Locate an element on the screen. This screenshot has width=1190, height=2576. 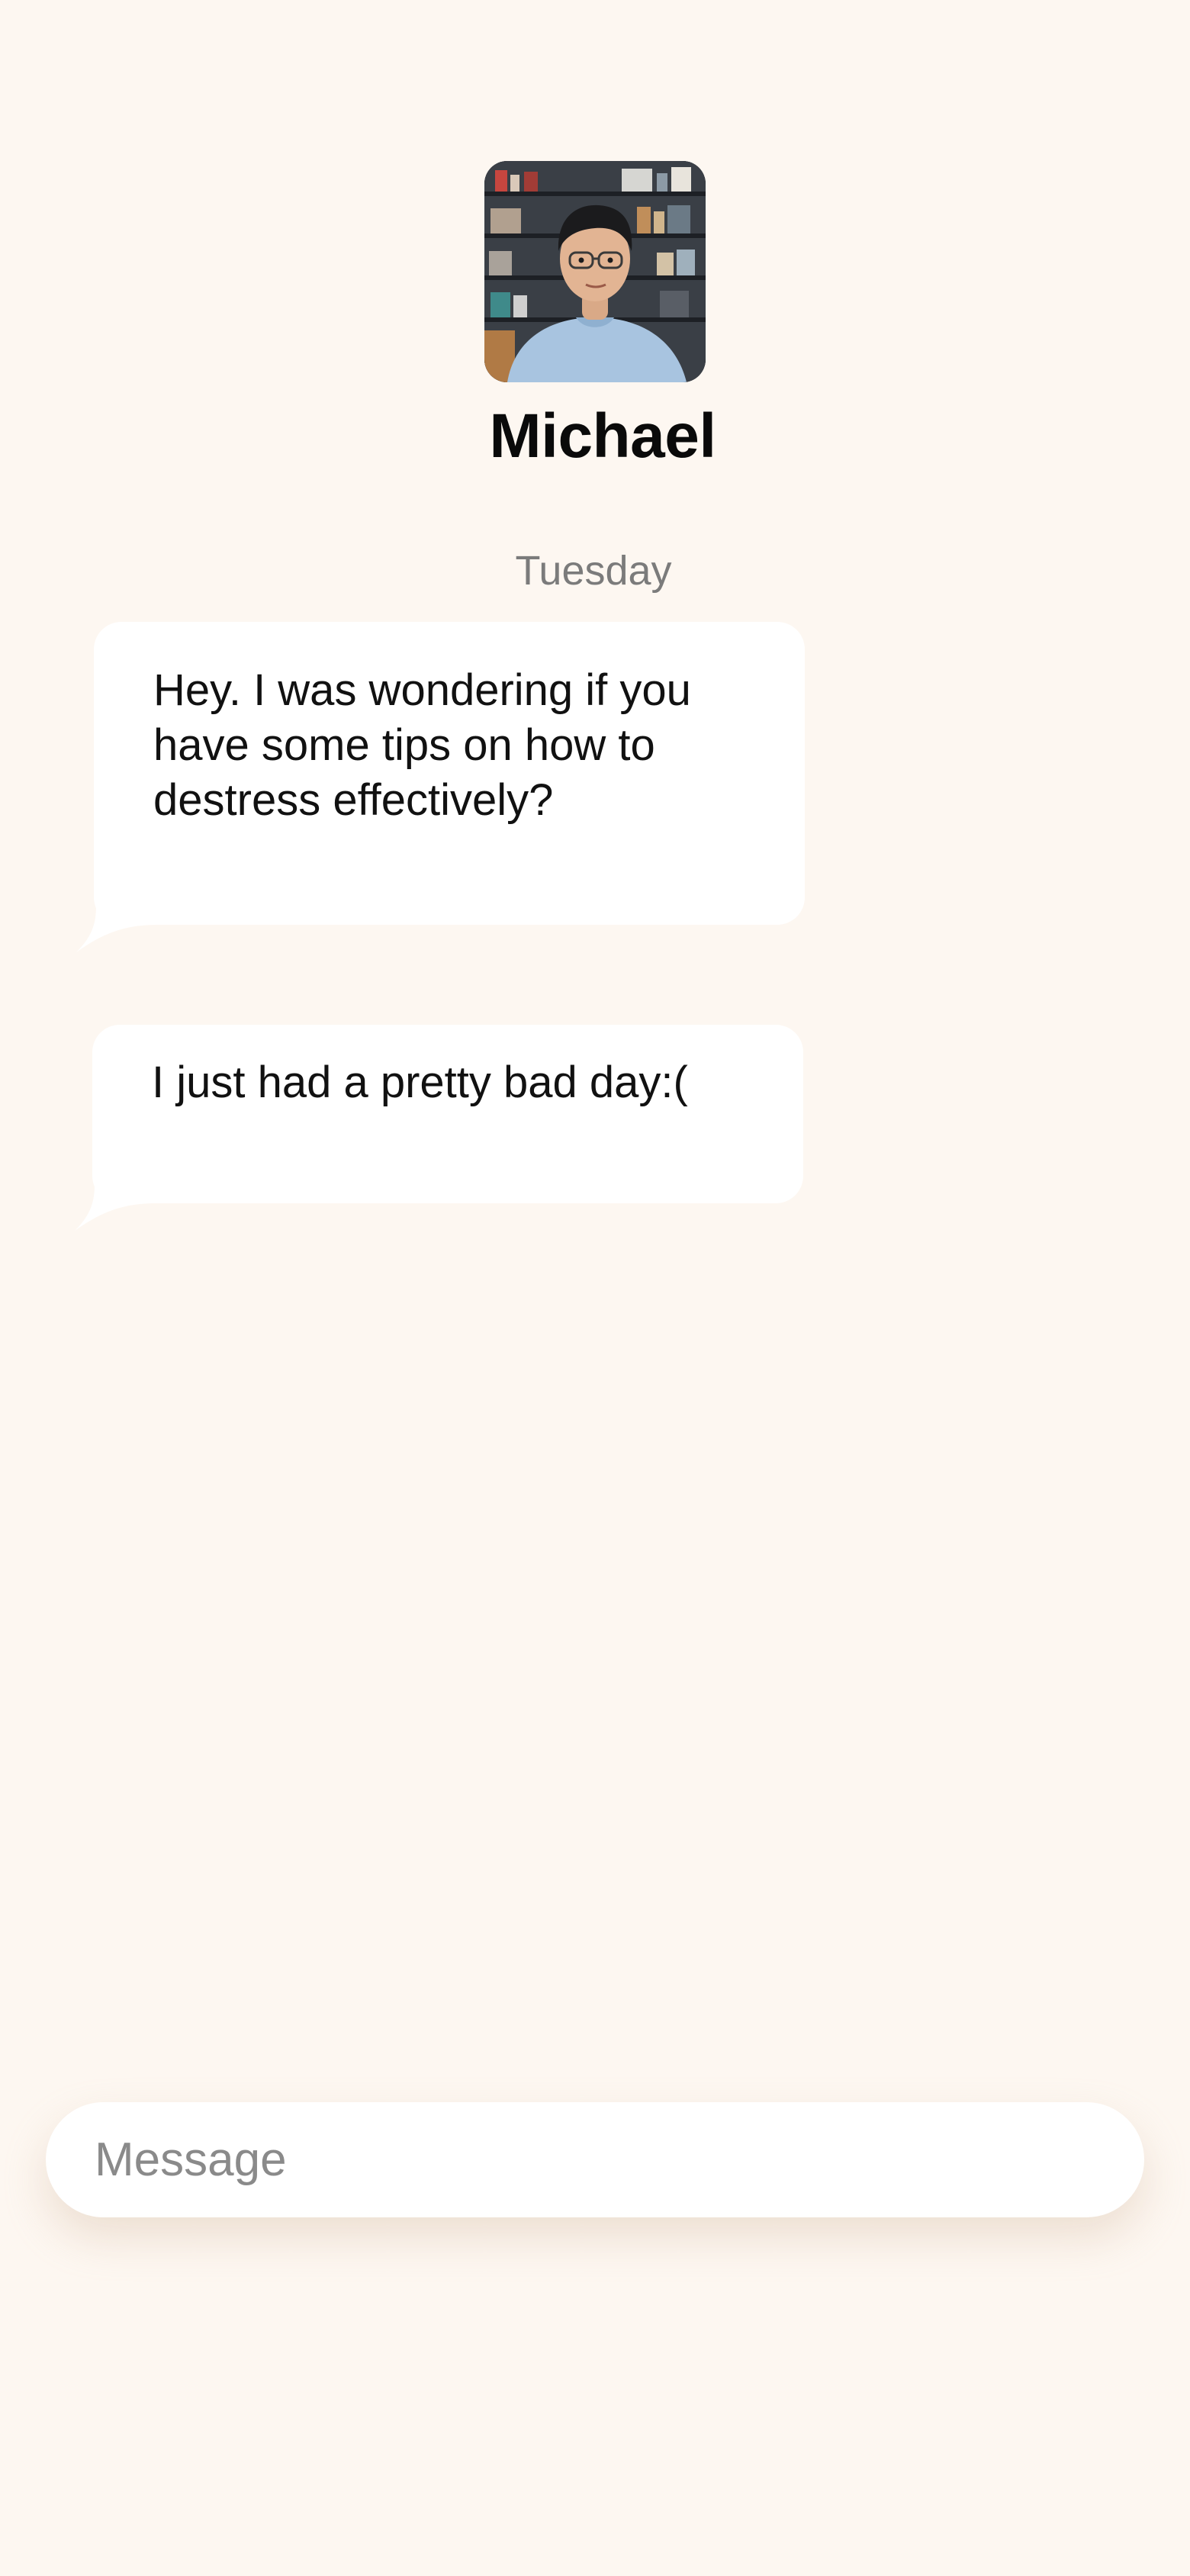
contact-avatar is located at coordinates (595, 271).